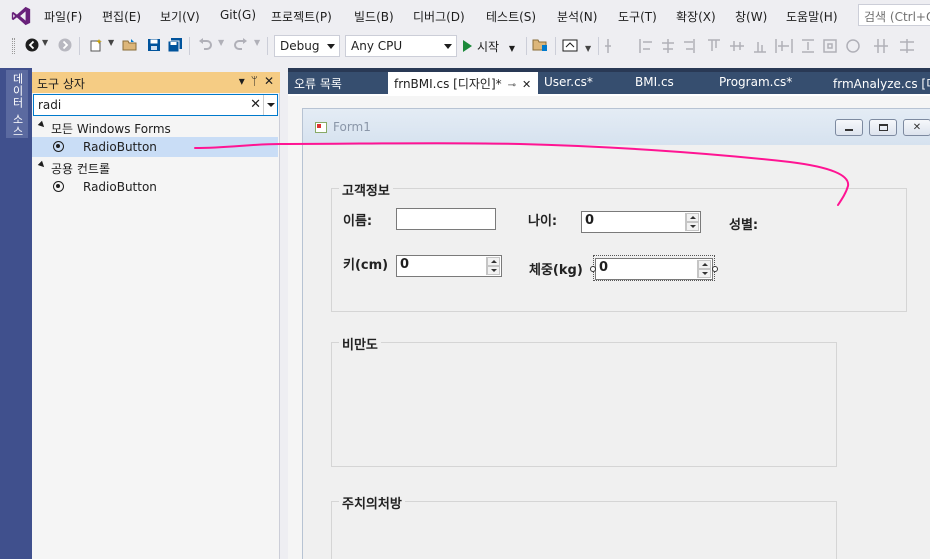 Image resolution: width=930 pixels, height=559 pixels. What do you see at coordinates (121, 16) in the screenshot?
I see `menu-edit: 편집(E)` at bounding box center [121, 16].